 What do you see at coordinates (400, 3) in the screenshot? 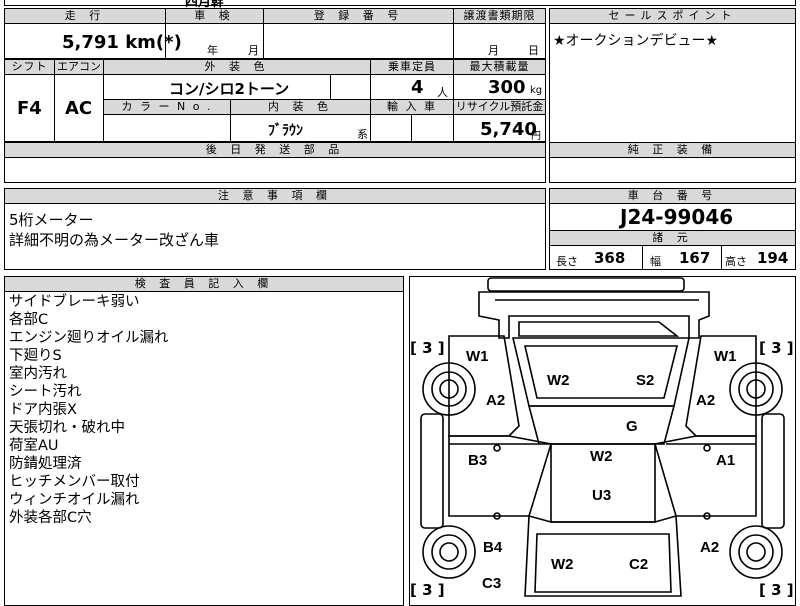
I see `top-strip` at bounding box center [400, 3].